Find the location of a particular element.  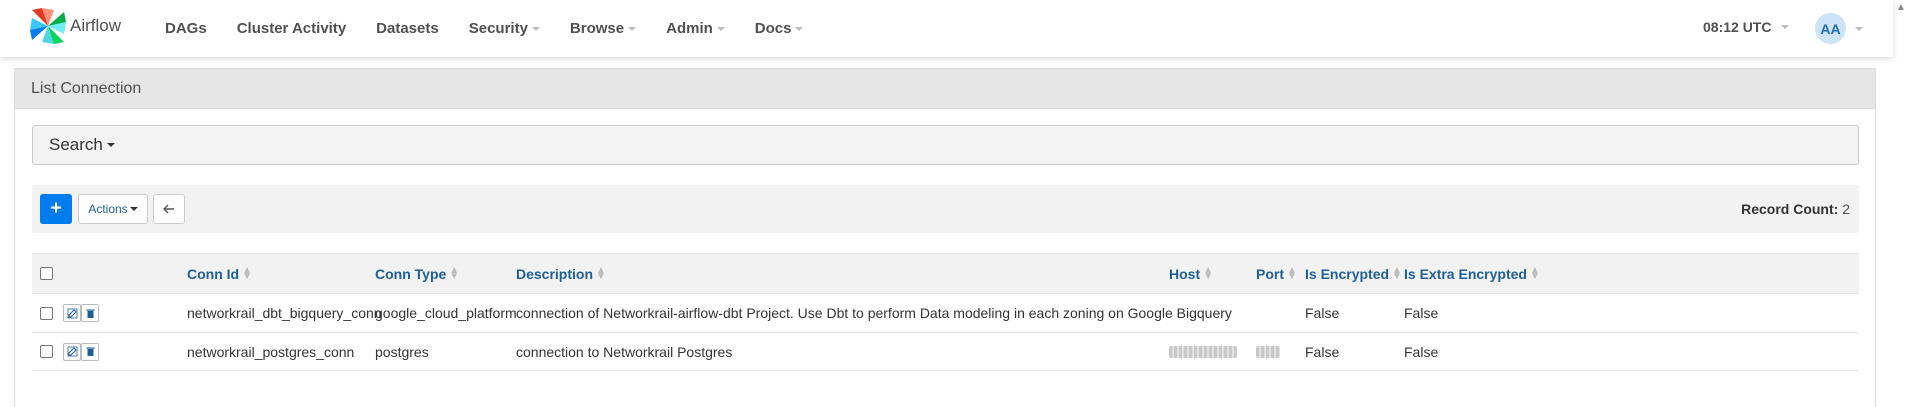

utc-clock-dropdown: 08:12 UTC is located at coordinates (1746, 27).